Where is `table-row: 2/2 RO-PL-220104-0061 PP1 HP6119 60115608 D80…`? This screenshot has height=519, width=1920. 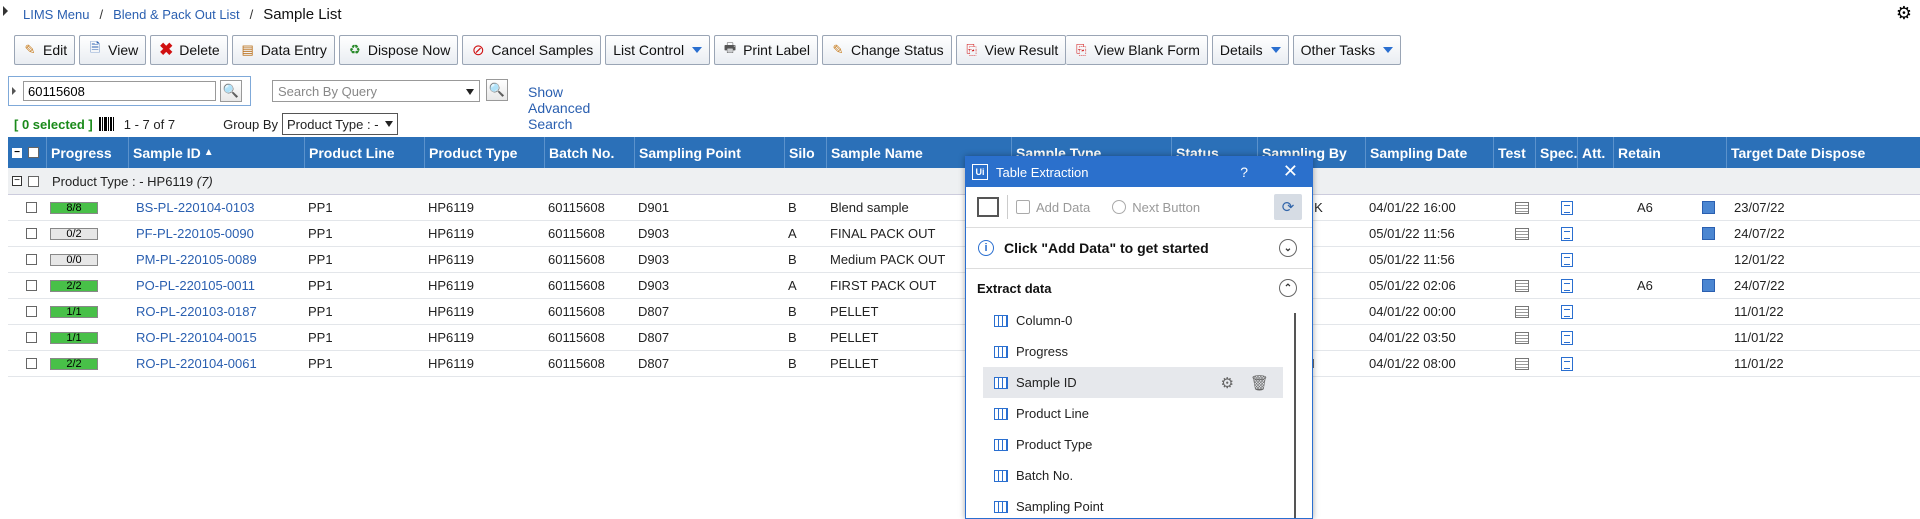 table-row: 2/2 RO-PL-220104-0061 PP1 HP6119 60115608 D80… is located at coordinates (964, 364).